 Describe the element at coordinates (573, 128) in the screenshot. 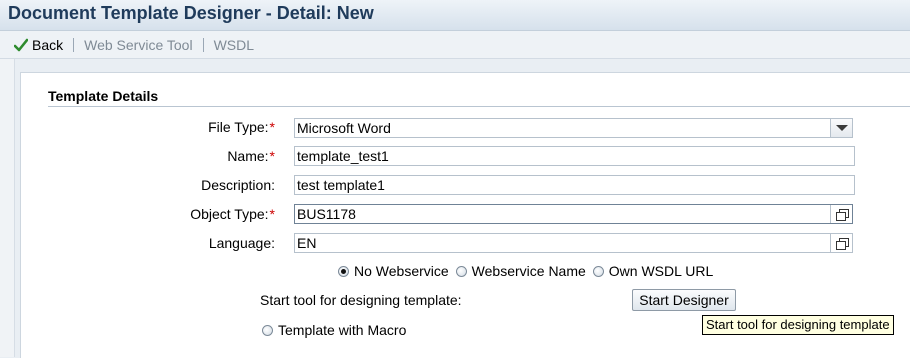

I see `file-type-select: Microsoft Word` at that location.